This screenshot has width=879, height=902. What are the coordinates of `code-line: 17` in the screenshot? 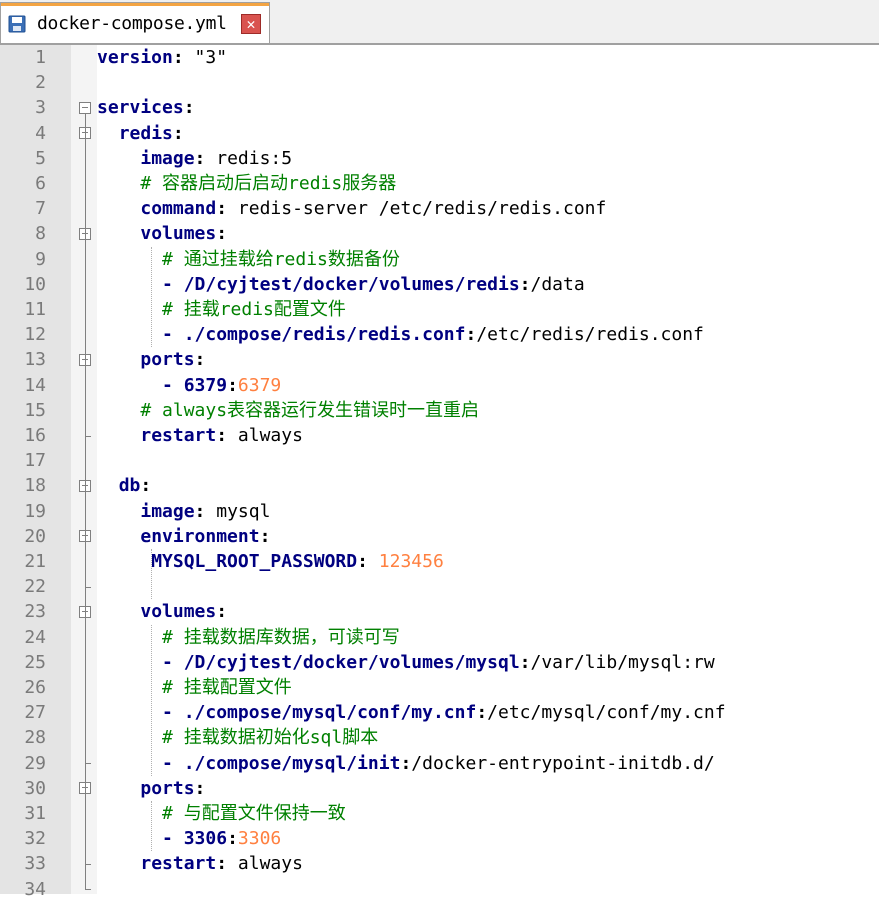 It's located at (439, 460).